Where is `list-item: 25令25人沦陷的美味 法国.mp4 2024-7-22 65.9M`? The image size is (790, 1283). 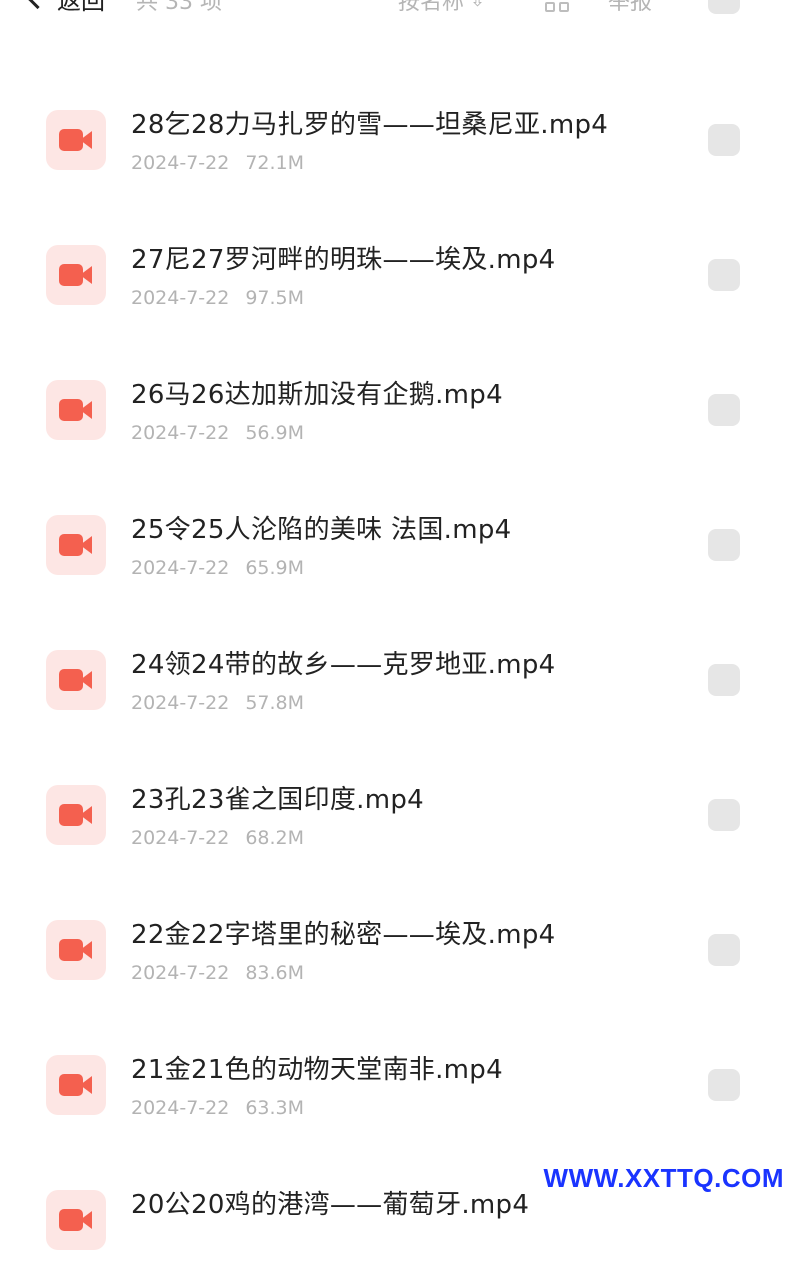 list-item: 25令25人沦陷的美味 法国.mp4 2024-7-22 65.9M is located at coordinates (395, 540).